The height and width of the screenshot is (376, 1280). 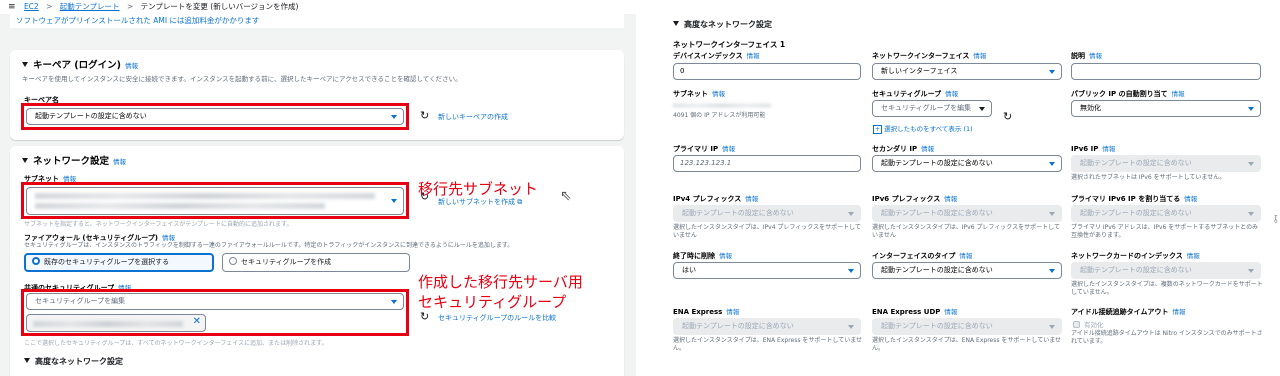 I want to click on ipv6-label: IPv6 IP 情報, so click(x=1093, y=149).